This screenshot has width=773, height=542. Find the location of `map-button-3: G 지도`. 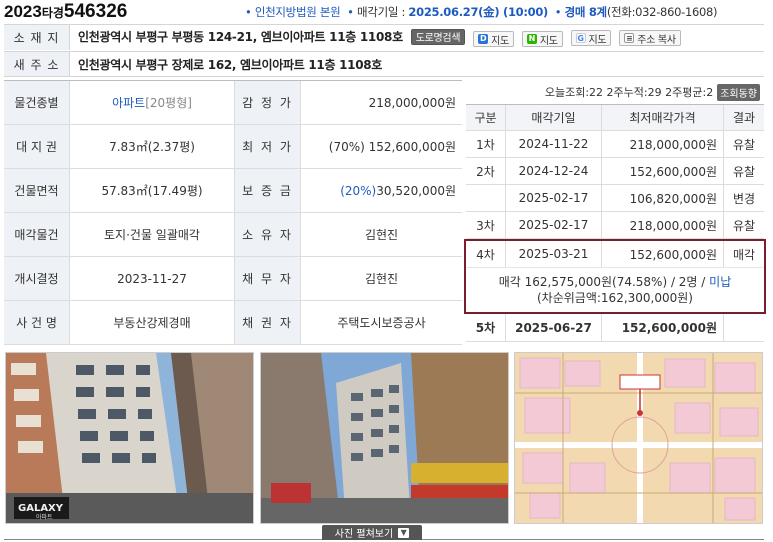

map-button-3: G 지도 is located at coordinates (591, 38).